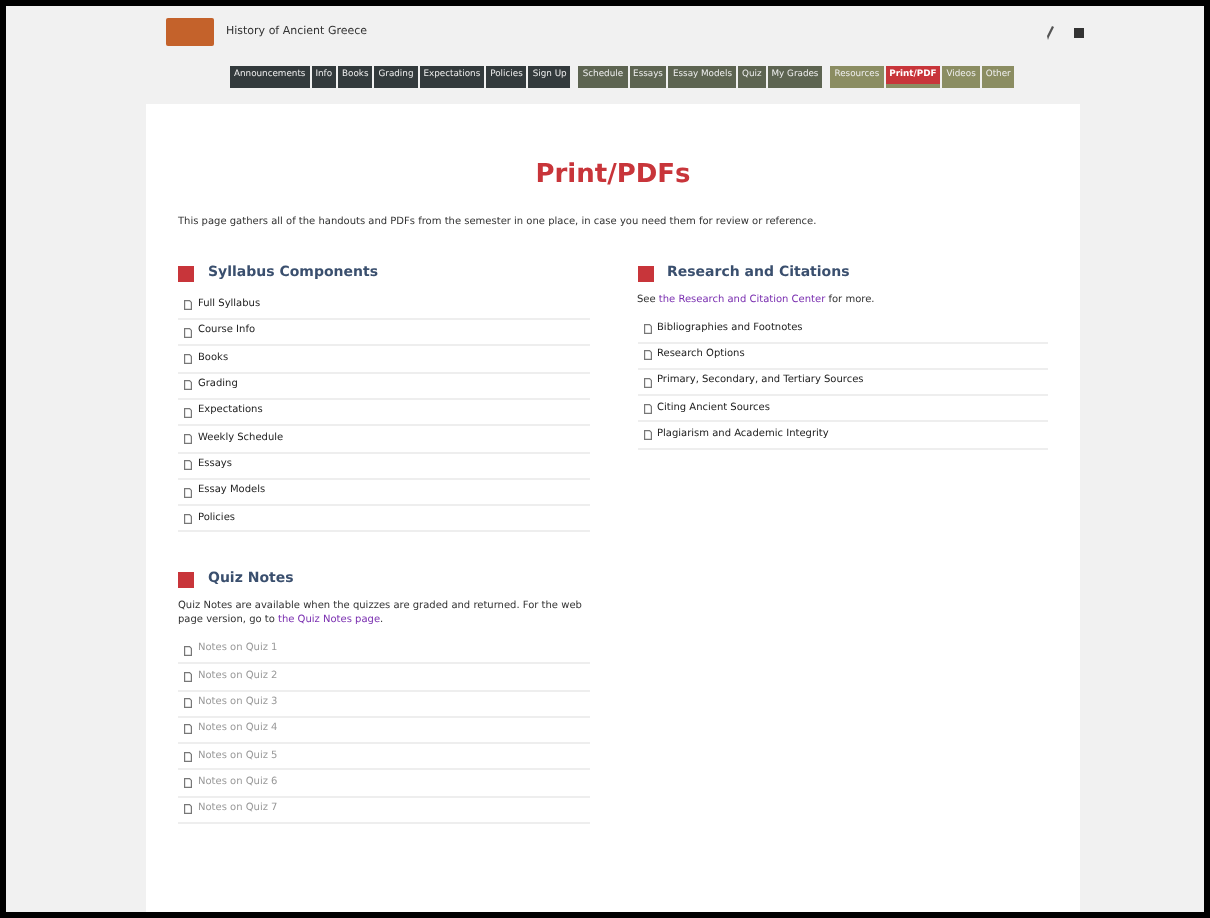 This screenshot has height=918, width=1210. What do you see at coordinates (1079, 32) in the screenshot?
I see `square-icon` at bounding box center [1079, 32].